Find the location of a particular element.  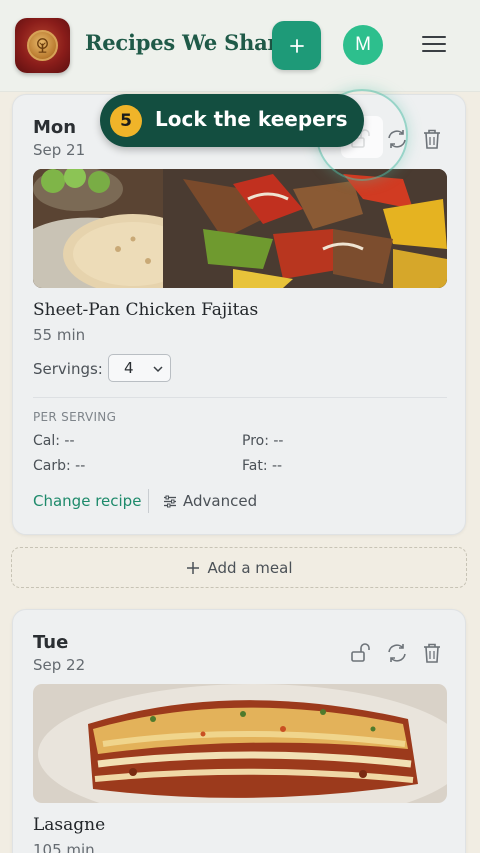

lock-button is located at coordinates (361, 653).